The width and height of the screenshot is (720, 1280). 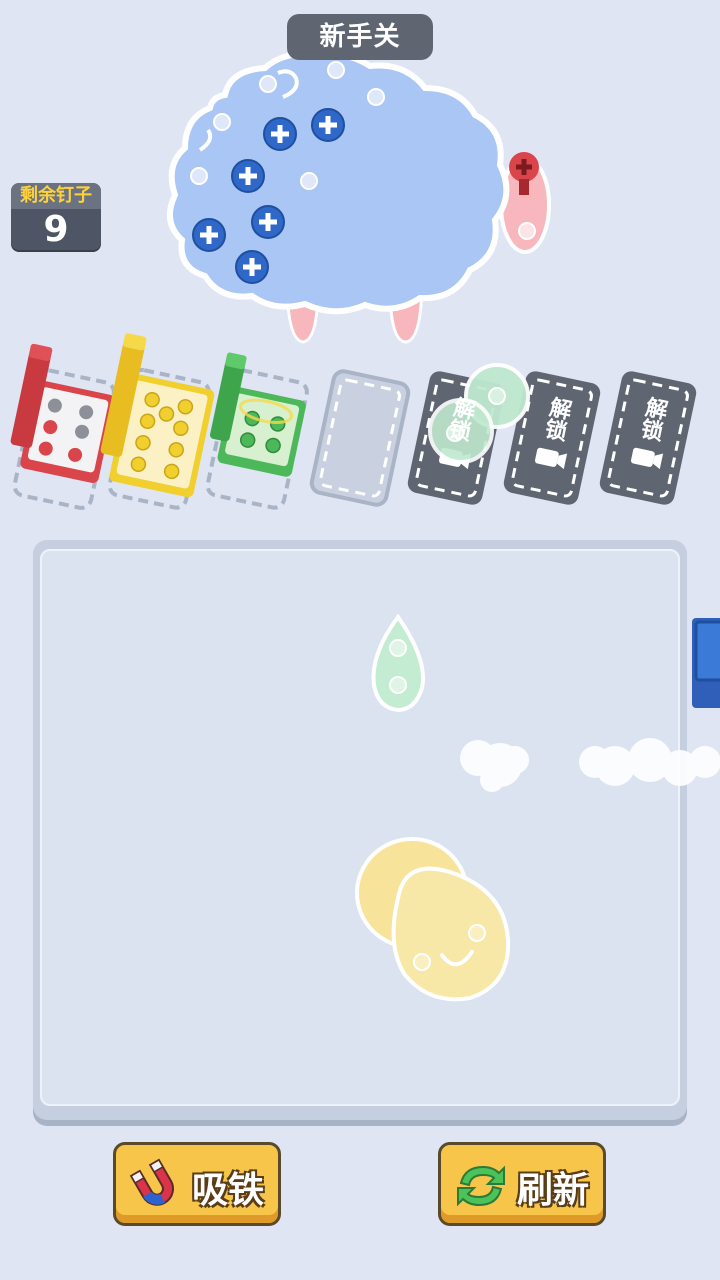 I want to click on level-title: 新手关, so click(x=360, y=37).